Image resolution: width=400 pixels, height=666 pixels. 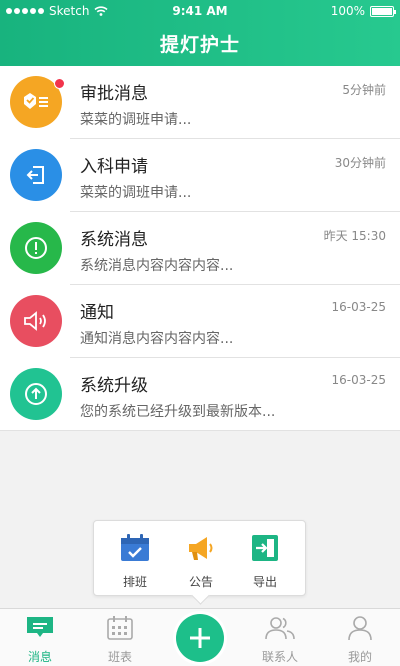 I want to click on message-title: 通知, so click(x=97, y=313).